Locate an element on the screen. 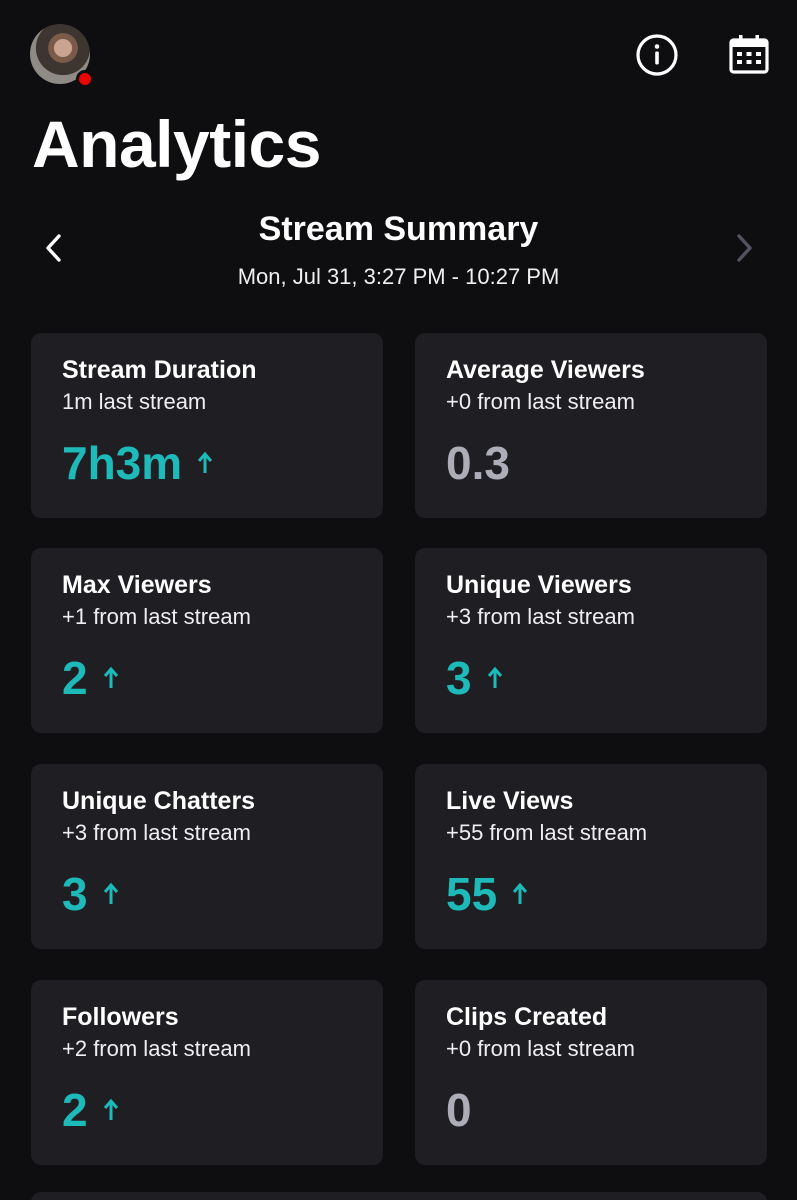 The height and width of the screenshot is (1200, 797). info-button is located at coordinates (657, 55).